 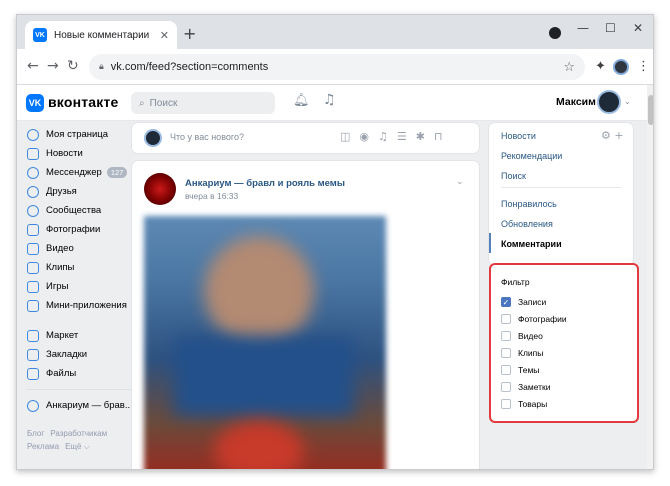 What do you see at coordinates (600, 66) in the screenshot?
I see `extensions-puzzle-icon: ✦` at bounding box center [600, 66].